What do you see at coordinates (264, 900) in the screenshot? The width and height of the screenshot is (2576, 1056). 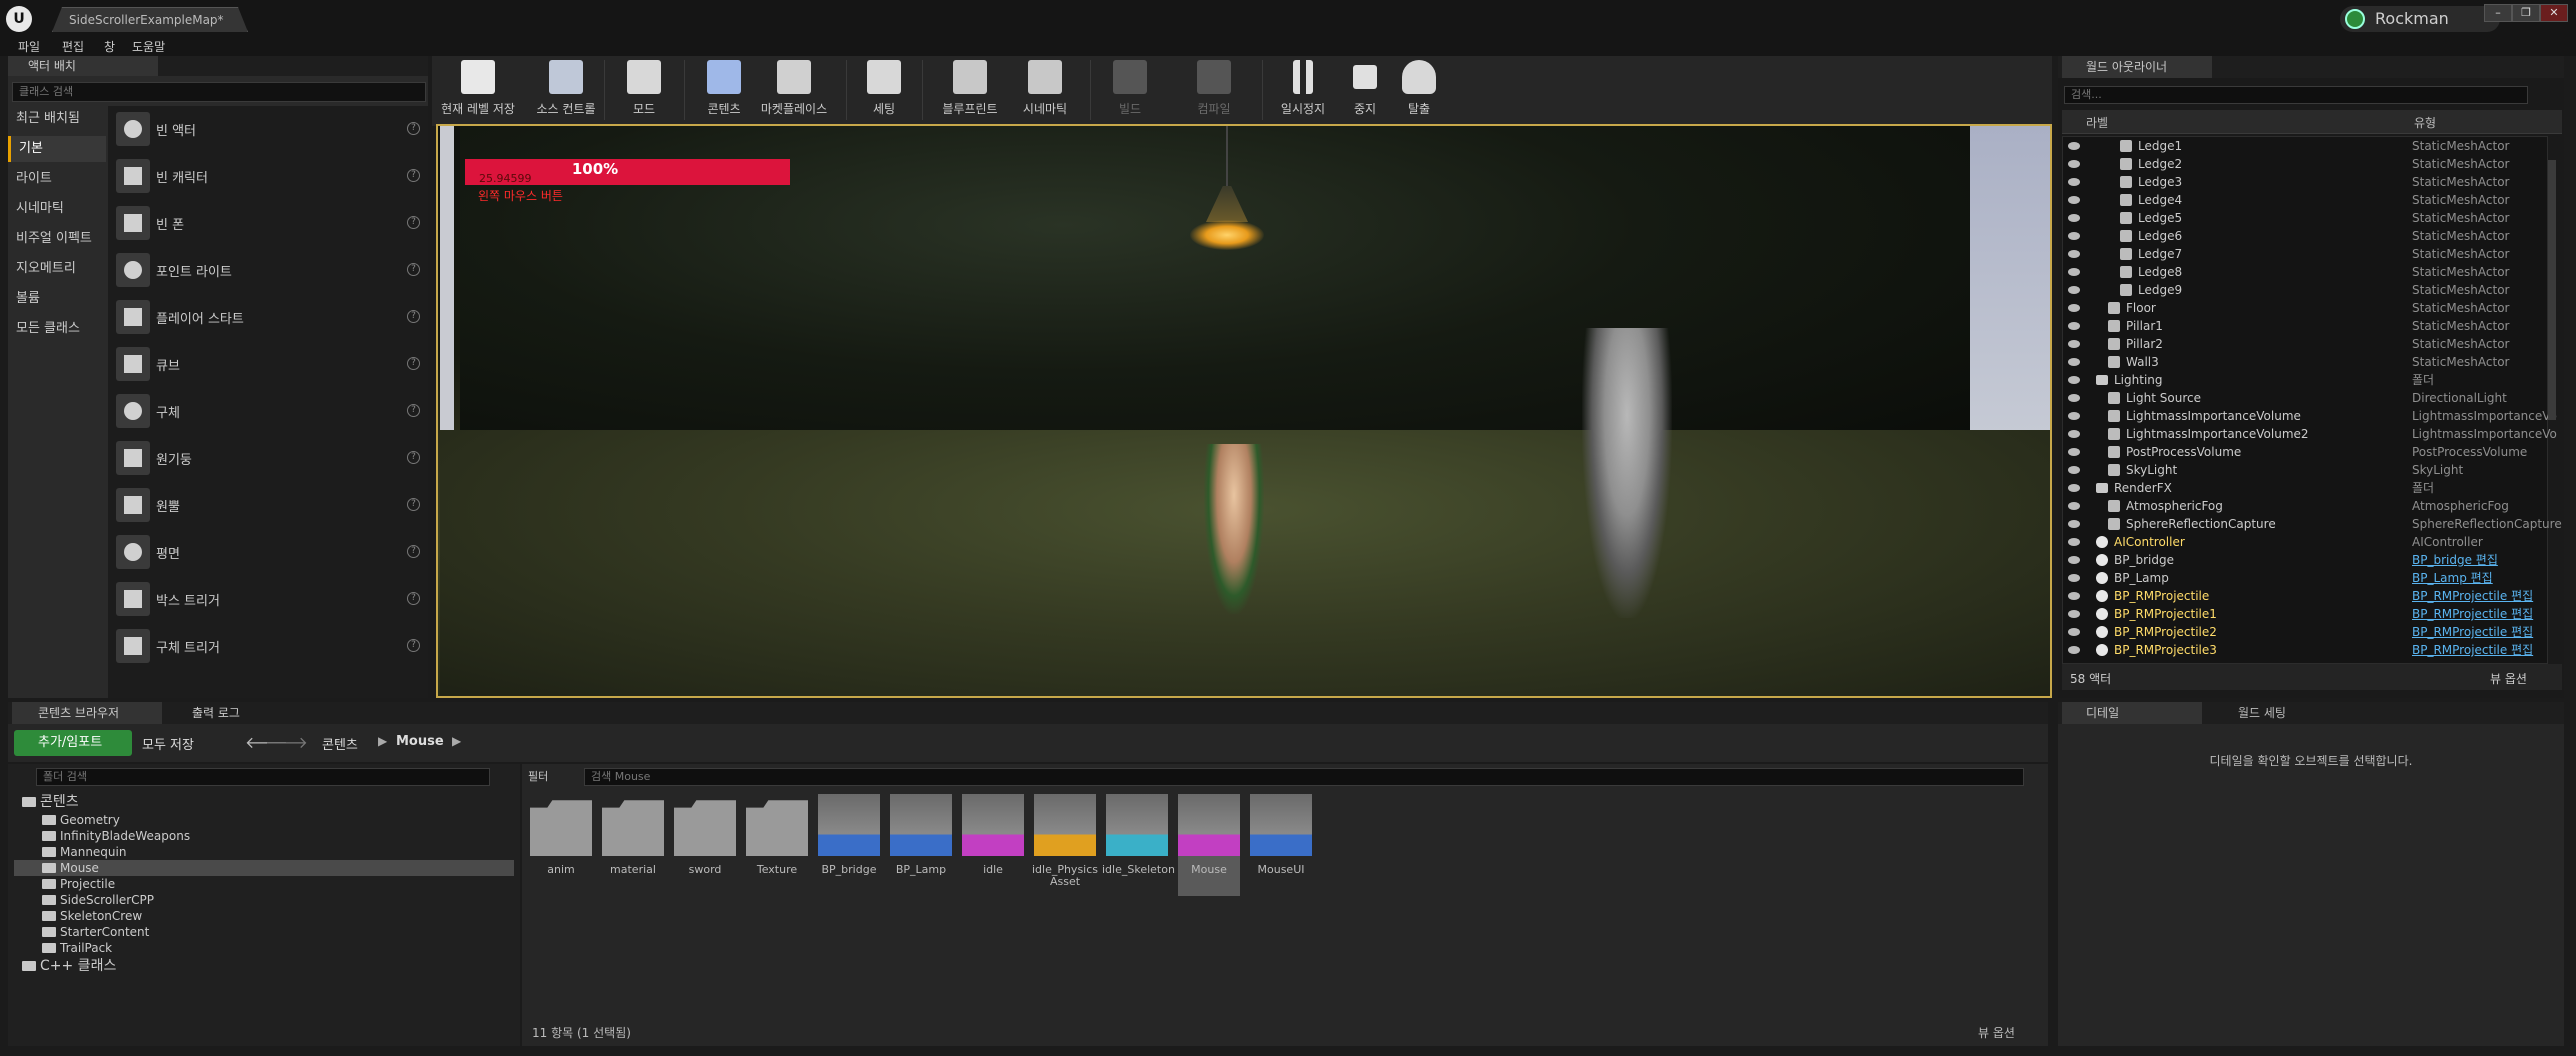 I see `folder-tree-item: SideScrollerCPP` at bounding box center [264, 900].